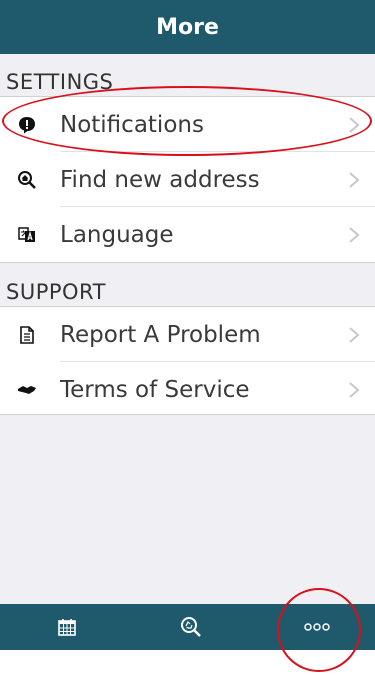  I want to click on list-item-report-a-problem: Report A Problem, so click(187, 334).